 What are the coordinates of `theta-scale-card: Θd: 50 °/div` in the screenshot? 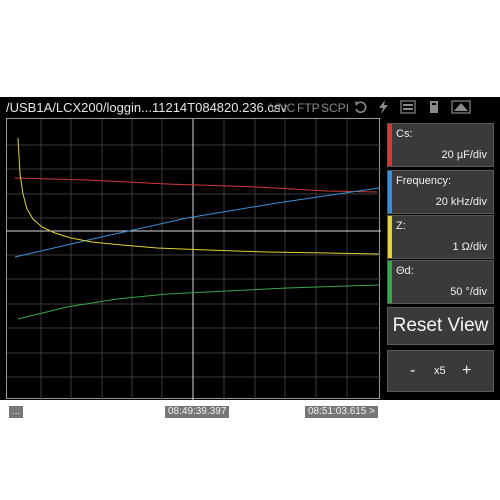 It's located at (440, 282).